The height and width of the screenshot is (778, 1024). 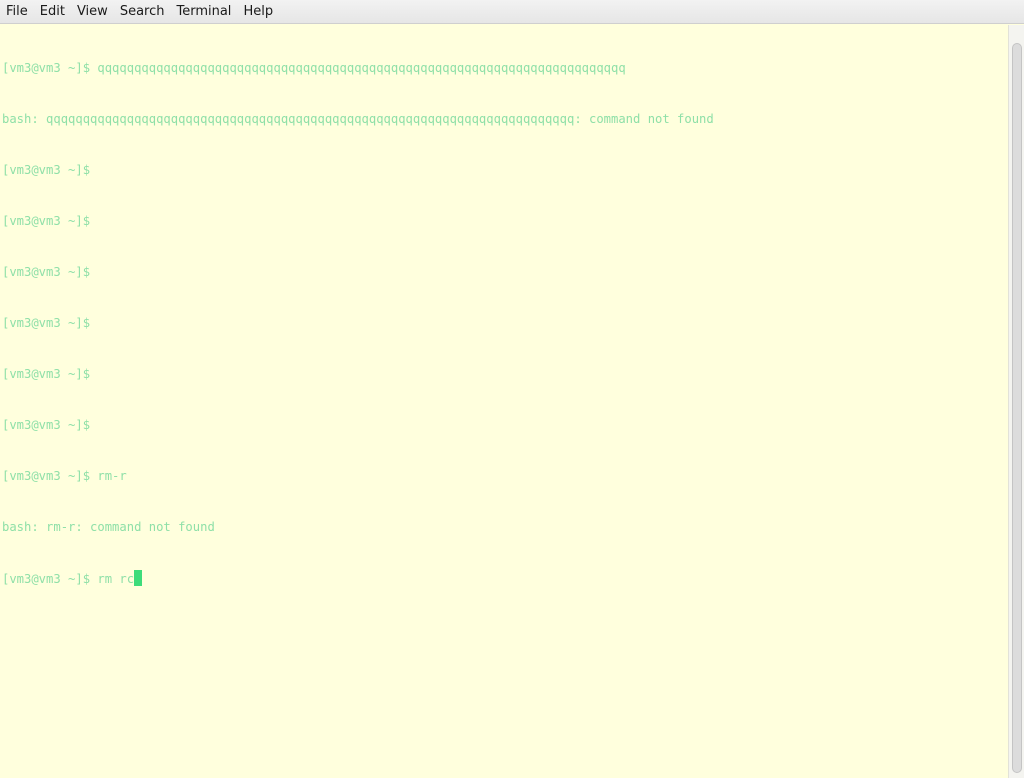 What do you see at coordinates (108, 527) in the screenshot?
I see `terminal-line: bash: rm-r: command not found` at bounding box center [108, 527].